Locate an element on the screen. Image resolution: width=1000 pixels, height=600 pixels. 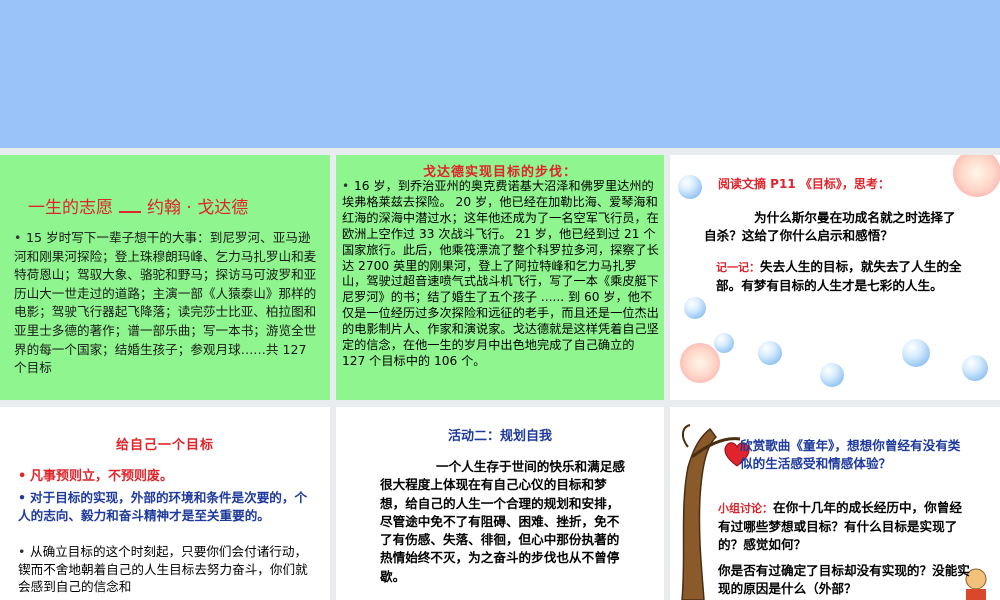
reading-heading: 阅读文摘 P11 《目标》，思考： is located at coordinates (804, 184).